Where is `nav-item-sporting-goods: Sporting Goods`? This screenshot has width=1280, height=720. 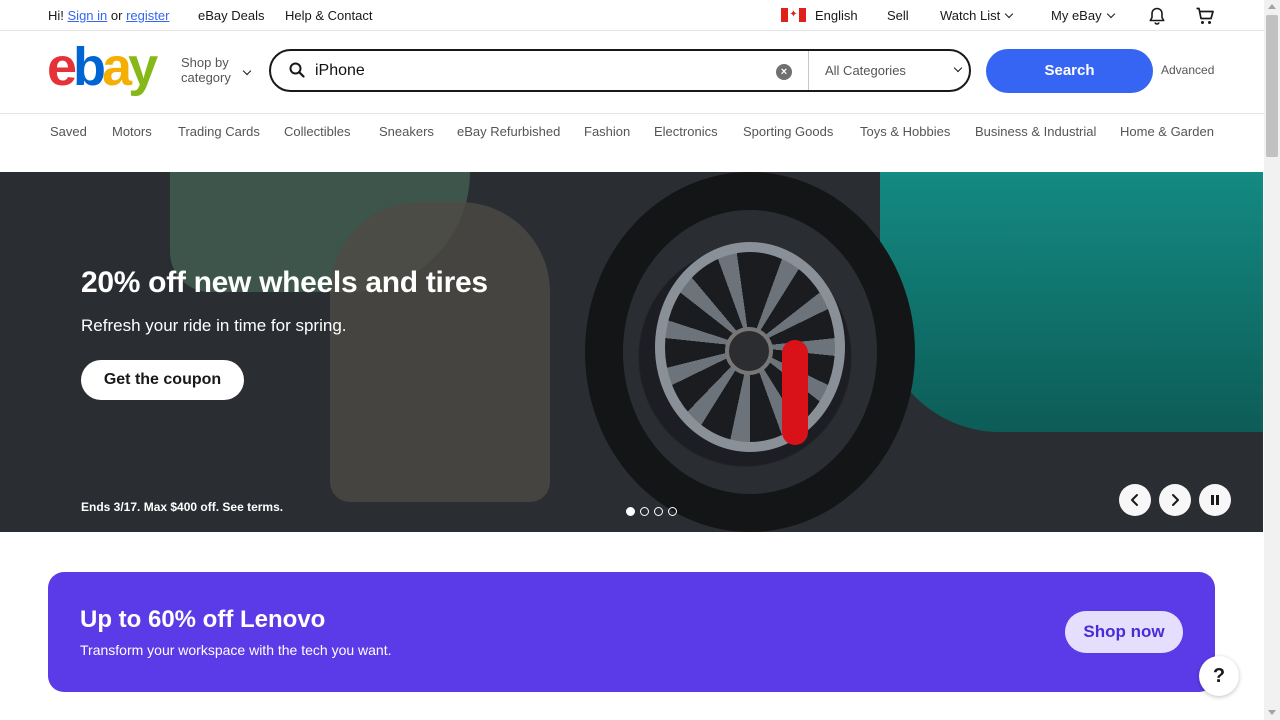
nav-item-sporting-goods: Sporting Goods is located at coordinates (788, 131).